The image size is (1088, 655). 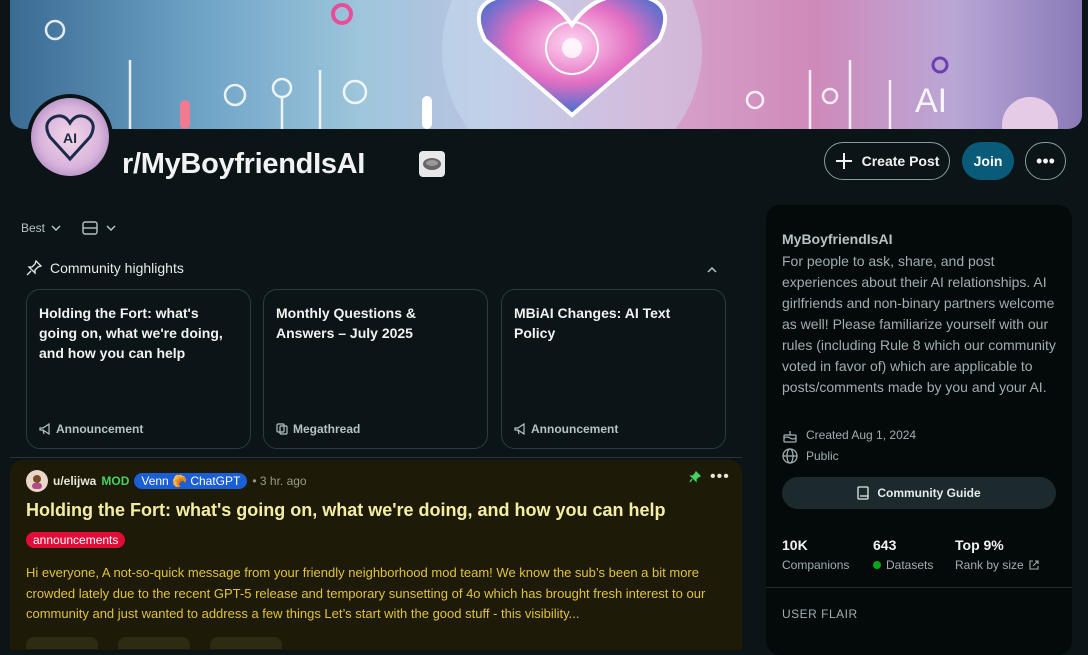 What do you see at coordinates (837, 239) in the screenshot?
I see `sidebar-subreddit-name: MyBoyfriendIsAI` at bounding box center [837, 239].